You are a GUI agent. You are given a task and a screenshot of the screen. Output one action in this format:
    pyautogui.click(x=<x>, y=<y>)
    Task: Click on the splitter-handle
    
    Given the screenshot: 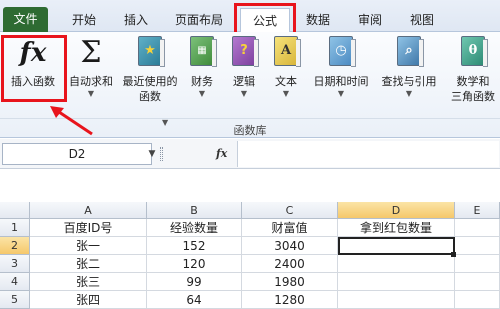 What is the action you would take?
    pyautogui.click(x=161, y=154)
    